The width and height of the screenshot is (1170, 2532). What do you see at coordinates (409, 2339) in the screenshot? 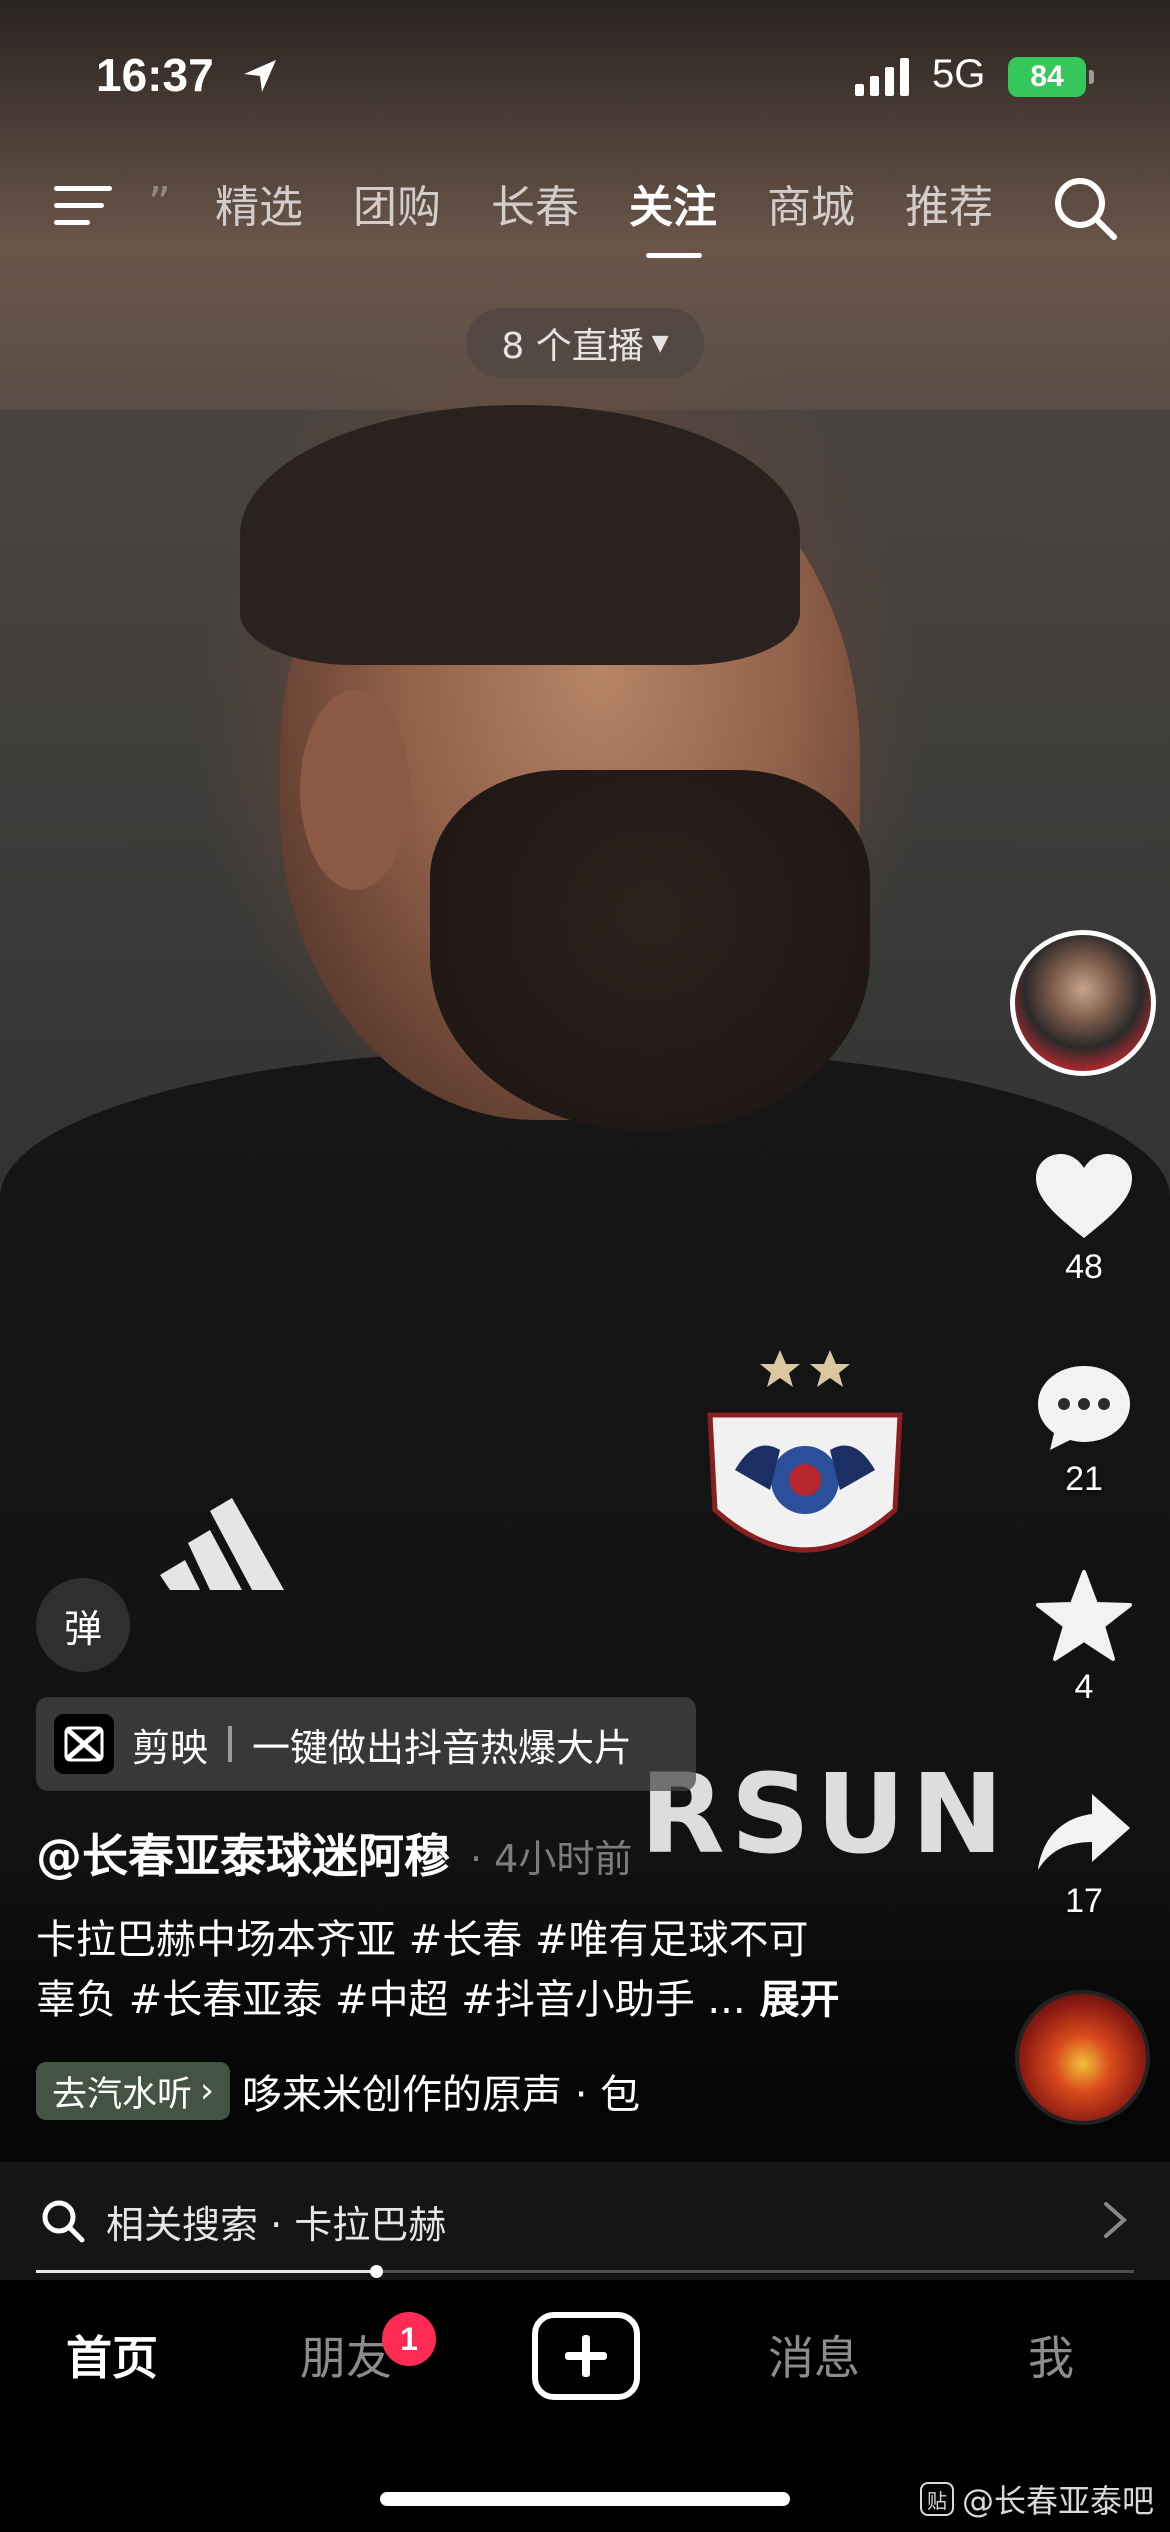
I see `friends-badge: 1` at bounding box center [409, 2339].